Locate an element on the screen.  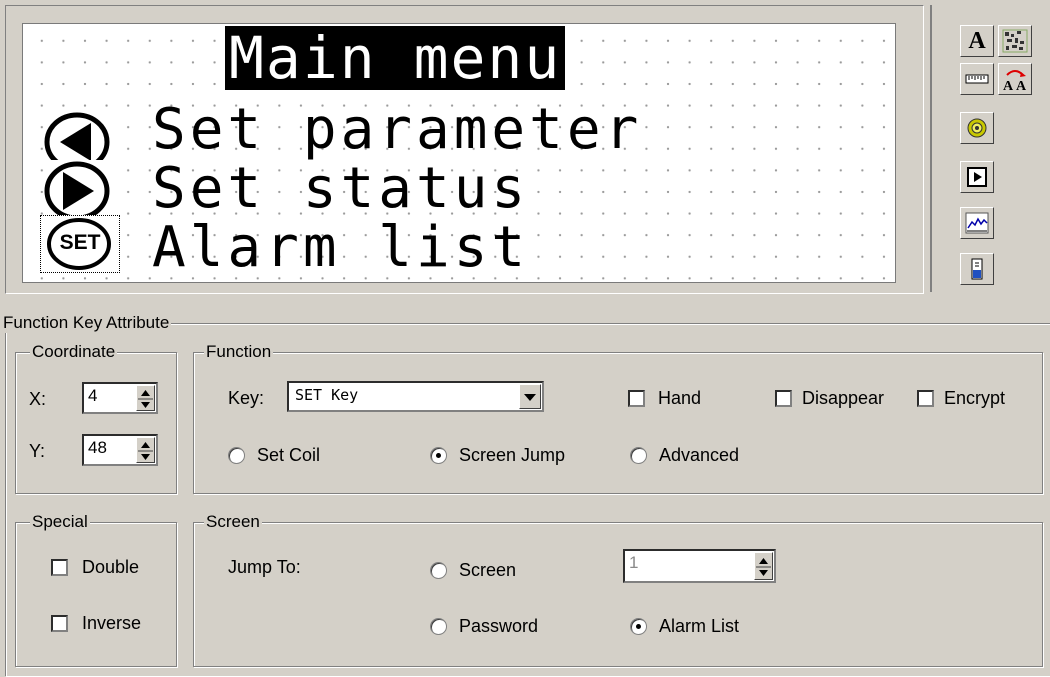
lcd-title: Main menu is located at coordinates (395, 58).